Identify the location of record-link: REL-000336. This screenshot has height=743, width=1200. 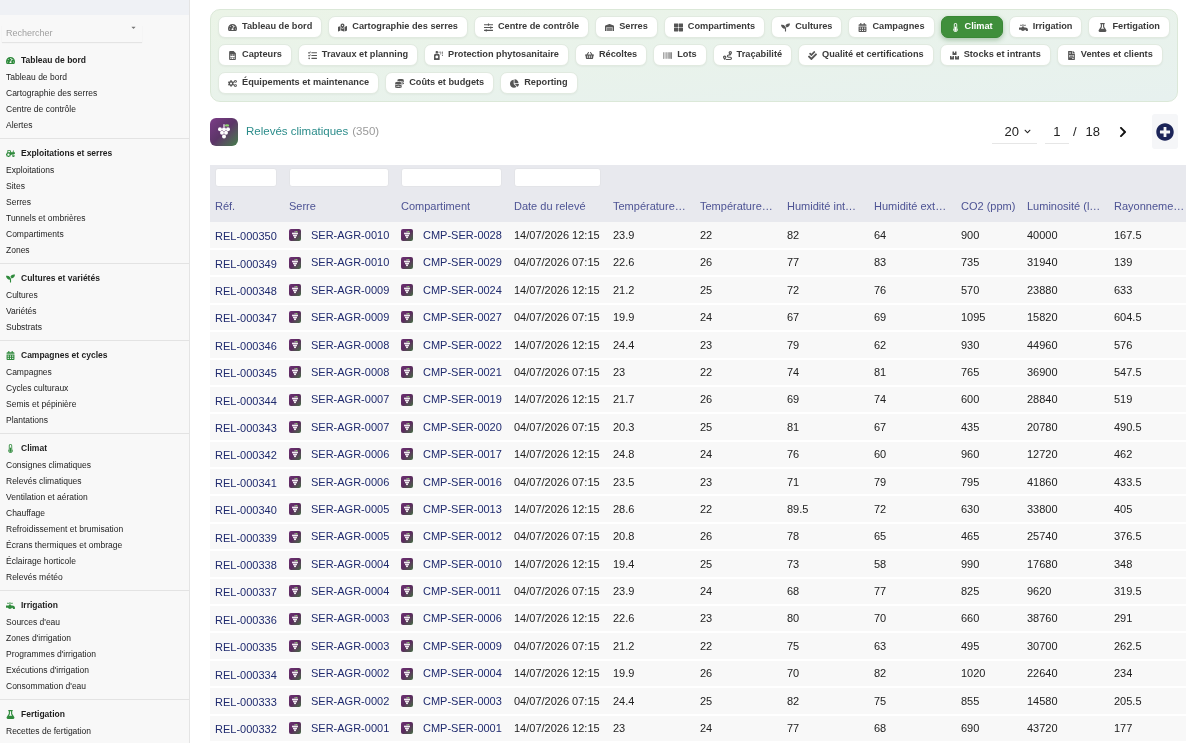
(246, 619).